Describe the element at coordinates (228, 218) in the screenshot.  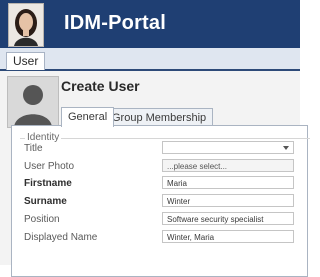
I see `position-field: Software security specialist` at that location.